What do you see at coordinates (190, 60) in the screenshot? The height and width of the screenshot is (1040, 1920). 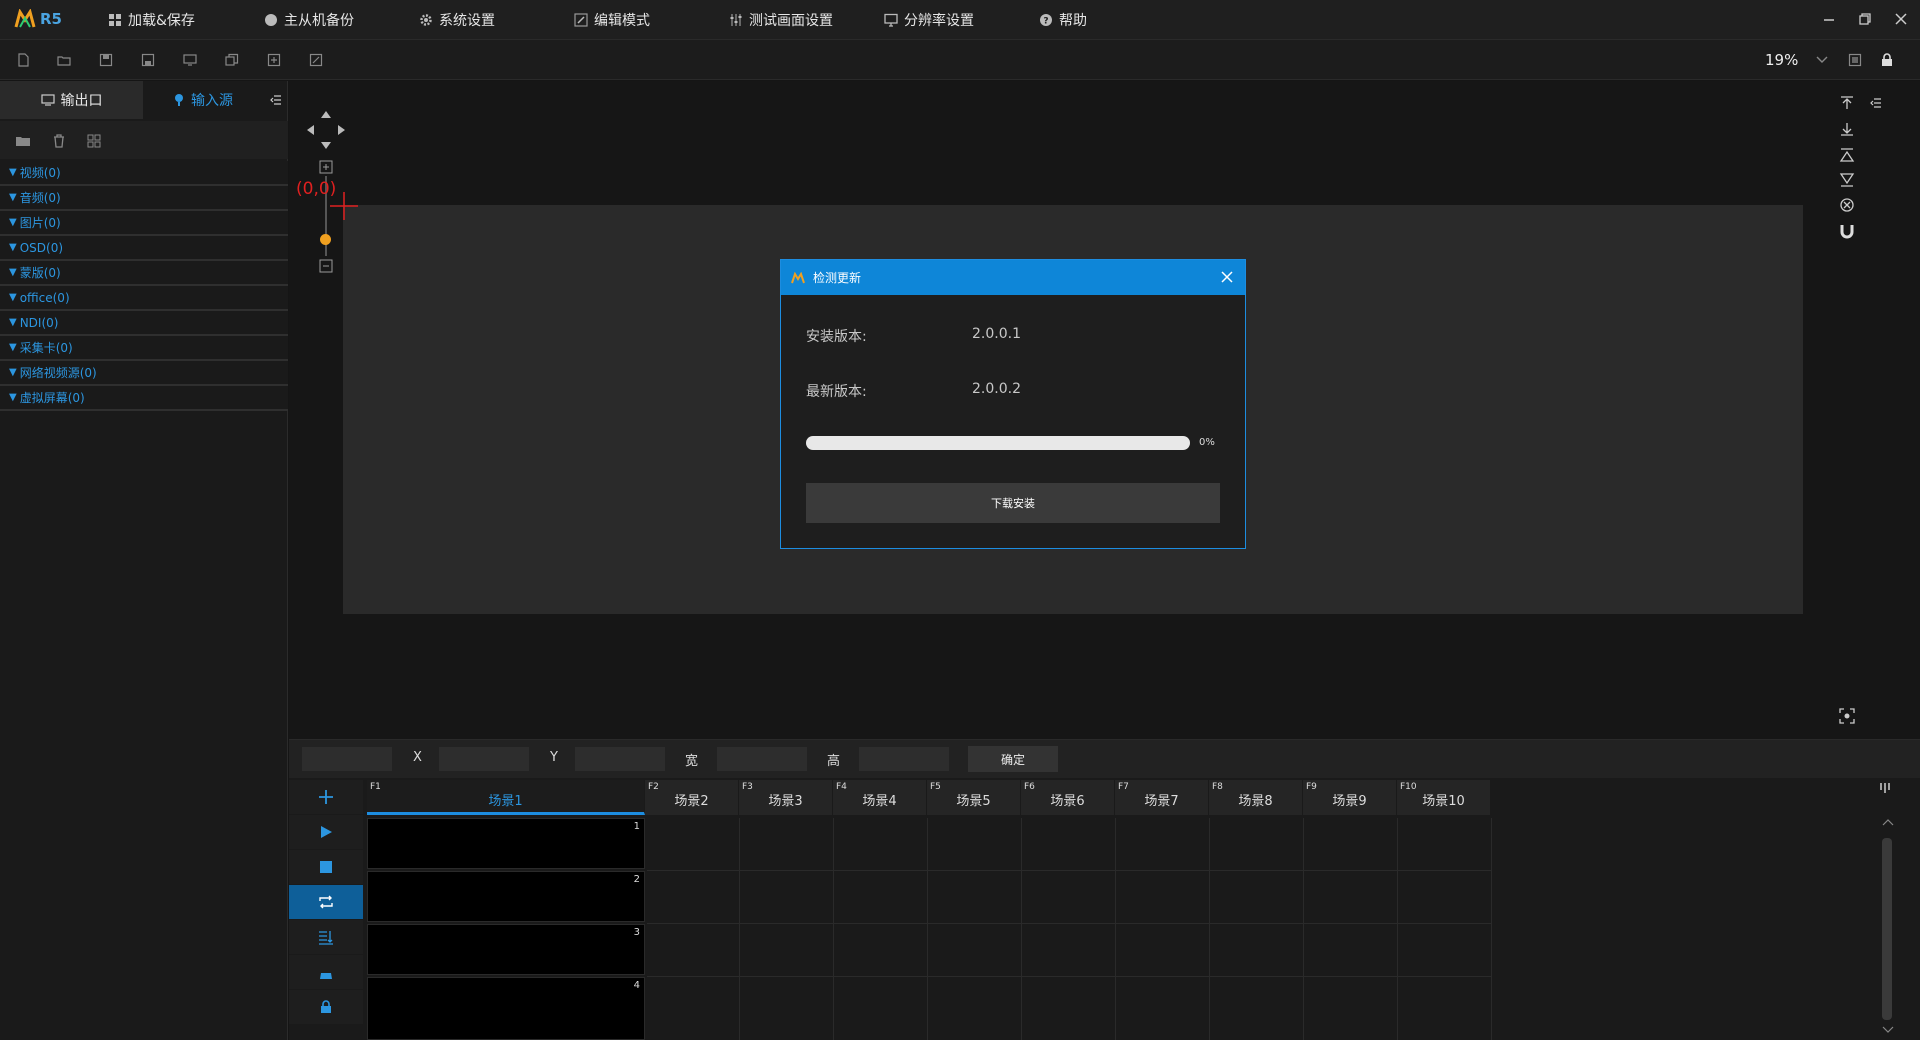 I see `screen-button` at bounding box center [190, 60].